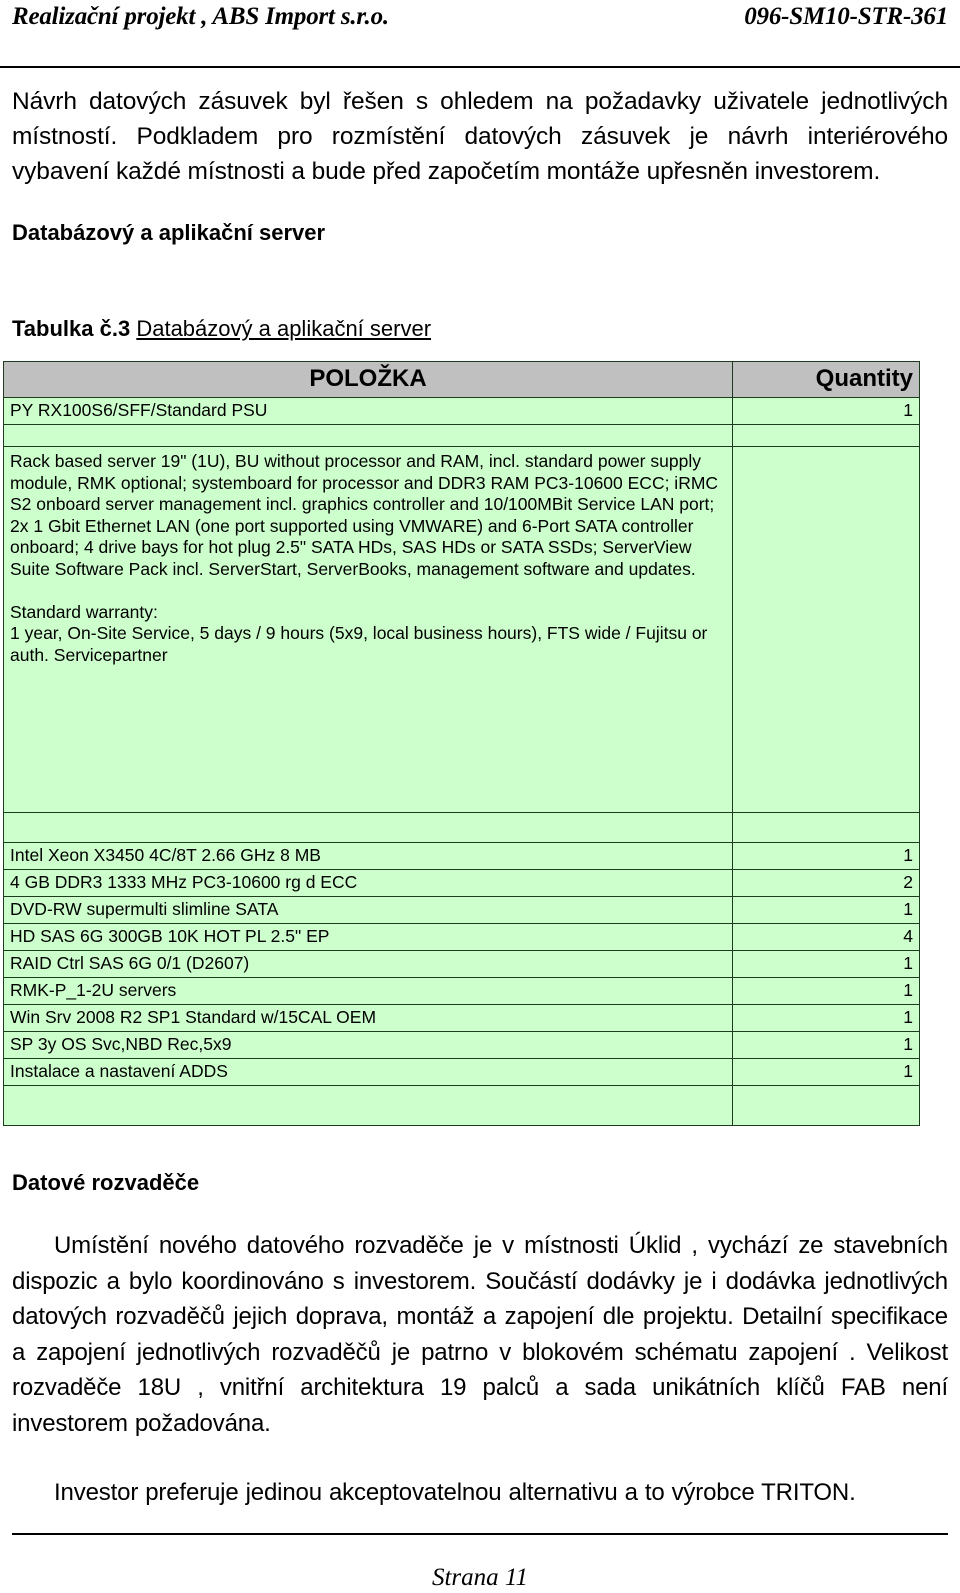  I want to click on table-row: DVD-RW supermulti slimline SATA 1, so click(461, 910).